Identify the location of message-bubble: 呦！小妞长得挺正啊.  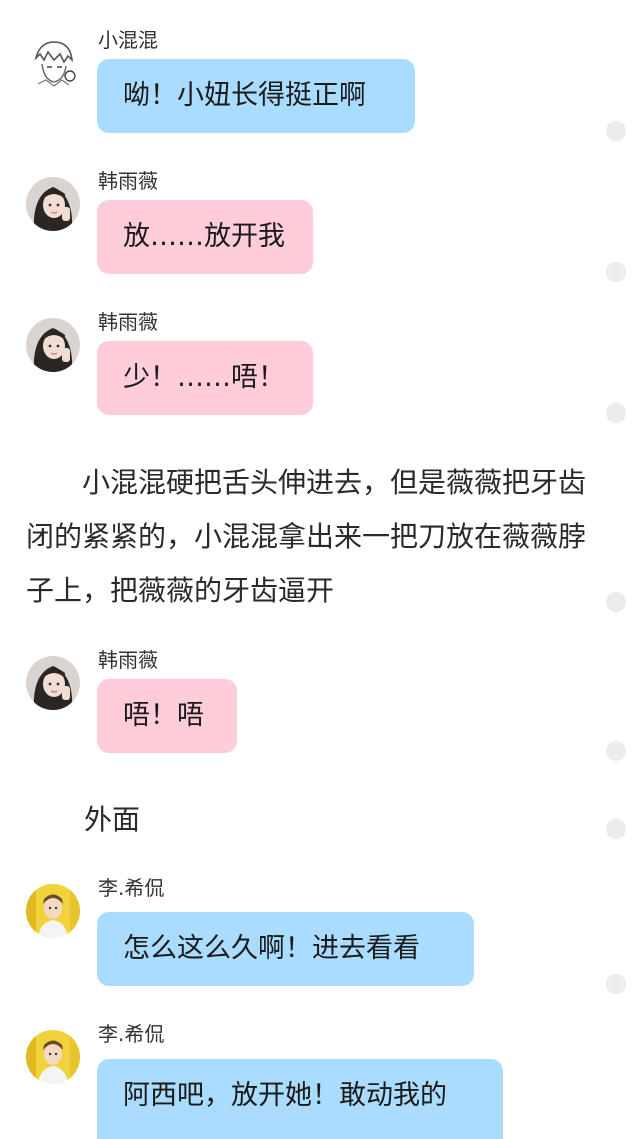
(256, 96).